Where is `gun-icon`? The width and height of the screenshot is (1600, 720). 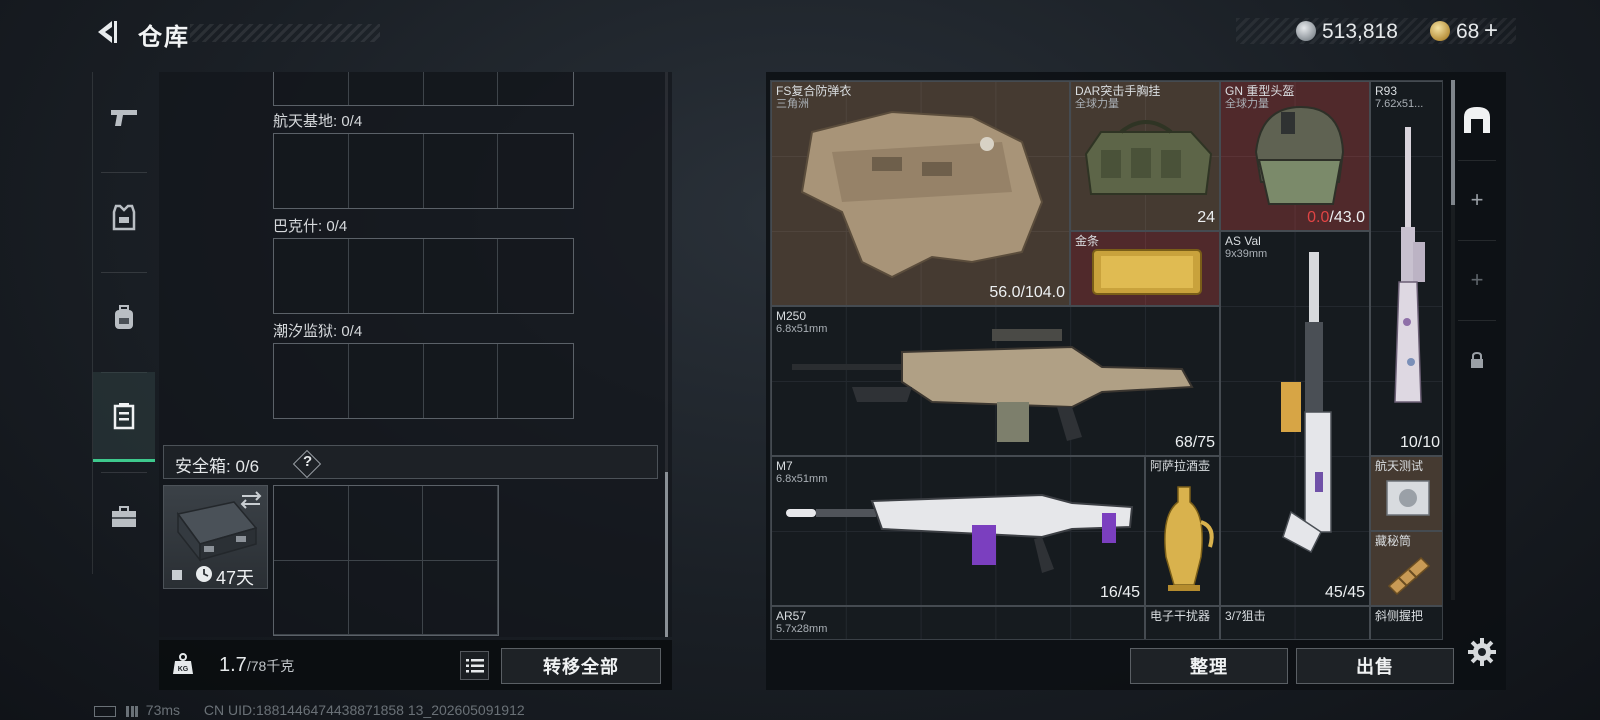
gun-icon is located at coordinates (124, 118).